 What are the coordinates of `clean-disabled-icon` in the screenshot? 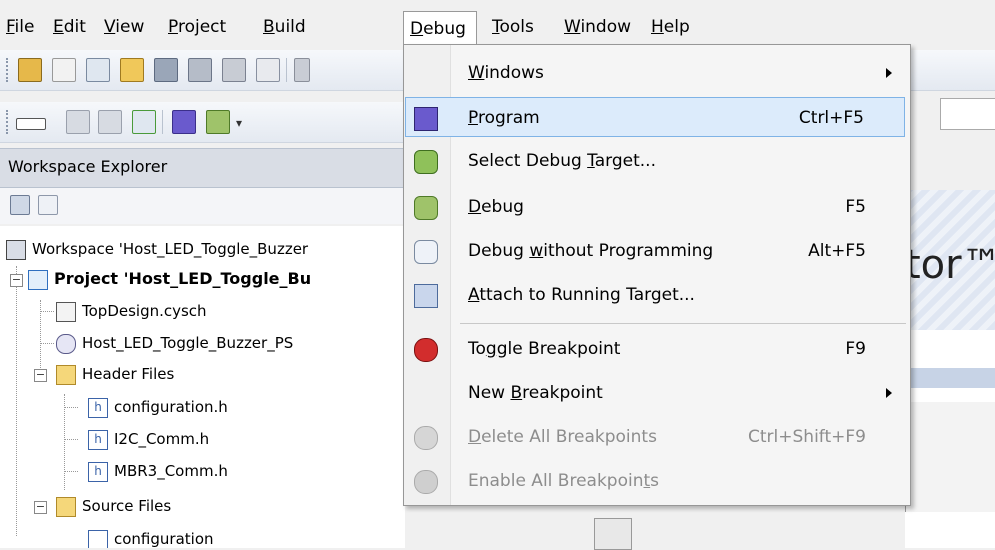 It's located at (110, 122).